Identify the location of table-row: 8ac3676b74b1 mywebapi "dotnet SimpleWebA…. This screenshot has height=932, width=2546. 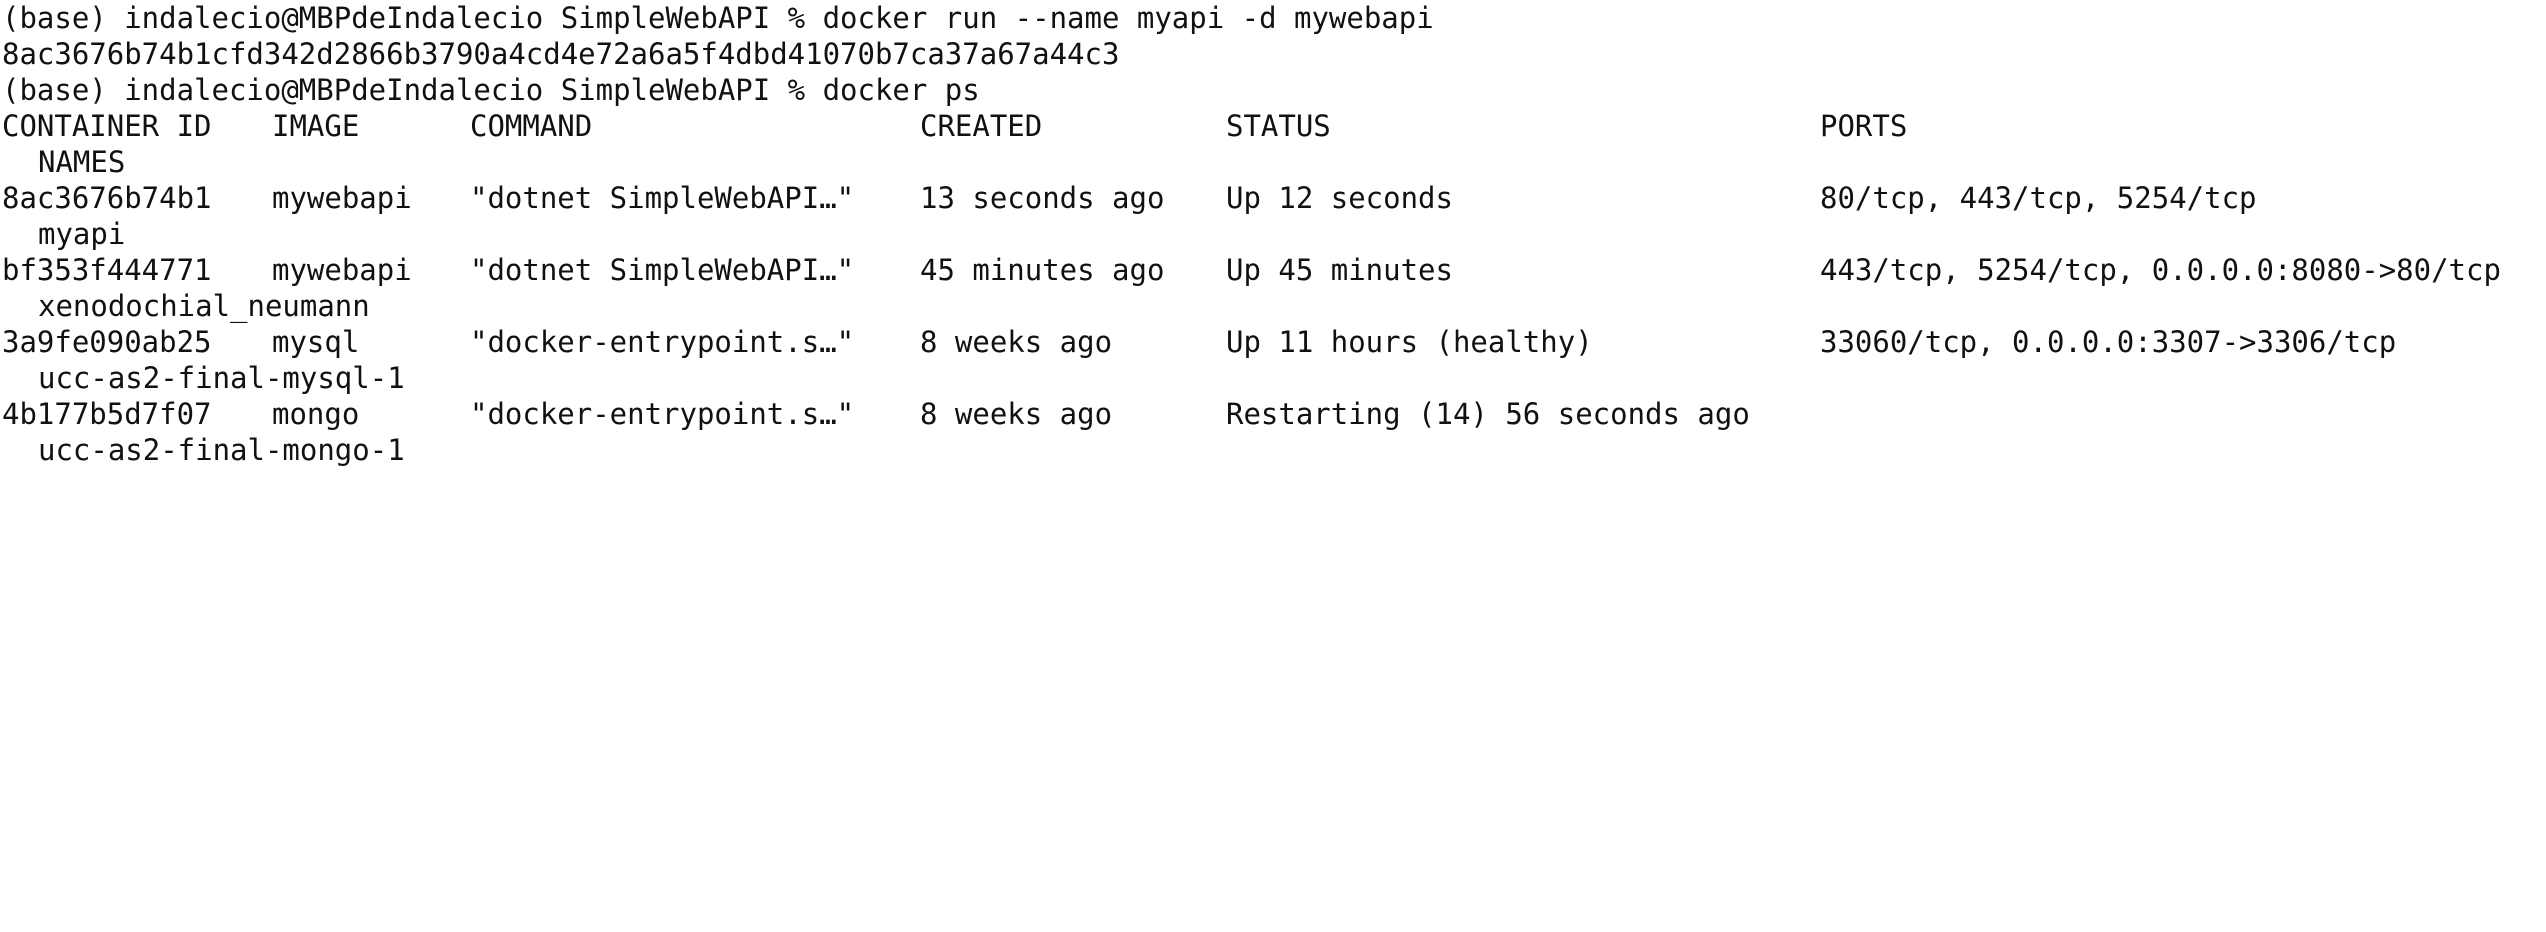
(1272, 198).